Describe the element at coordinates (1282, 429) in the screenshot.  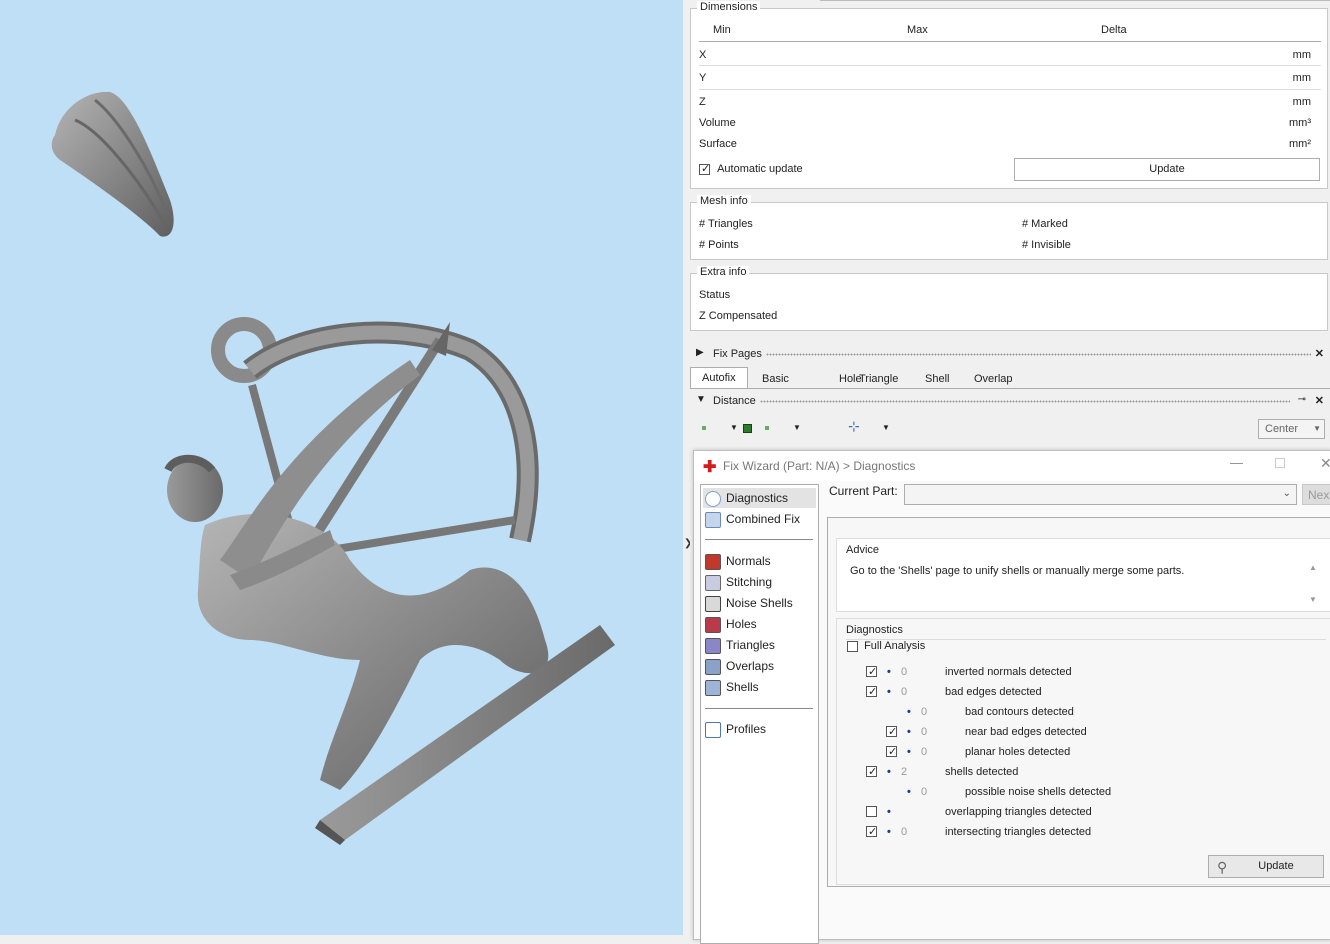
I see `center-value: Center` at that location.